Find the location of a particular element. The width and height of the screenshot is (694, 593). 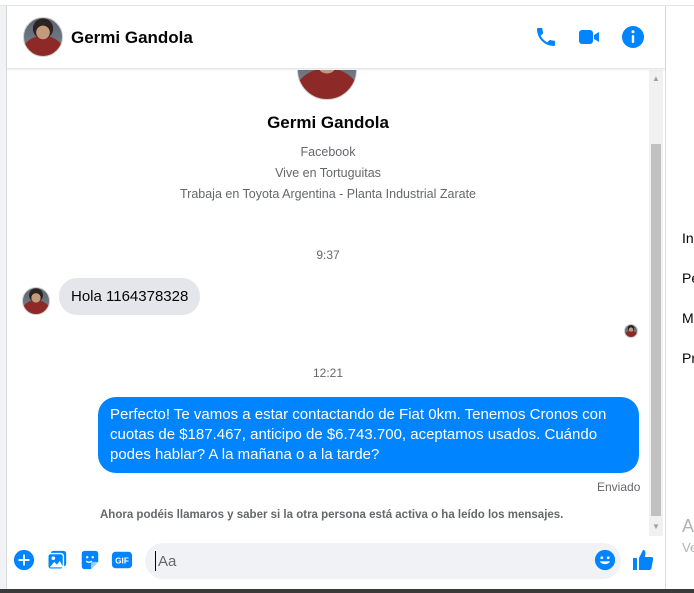

timestamp: 9:37 is located at coordinates (328, 255).